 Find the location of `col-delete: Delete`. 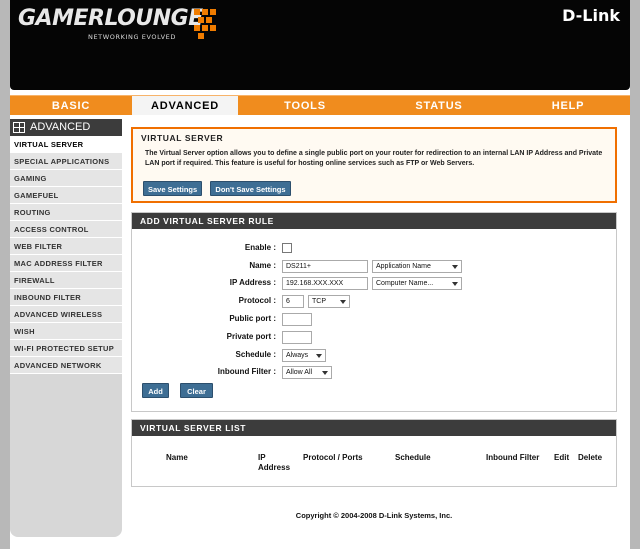

col-delete: Delete is located at coordinates (590, 457).